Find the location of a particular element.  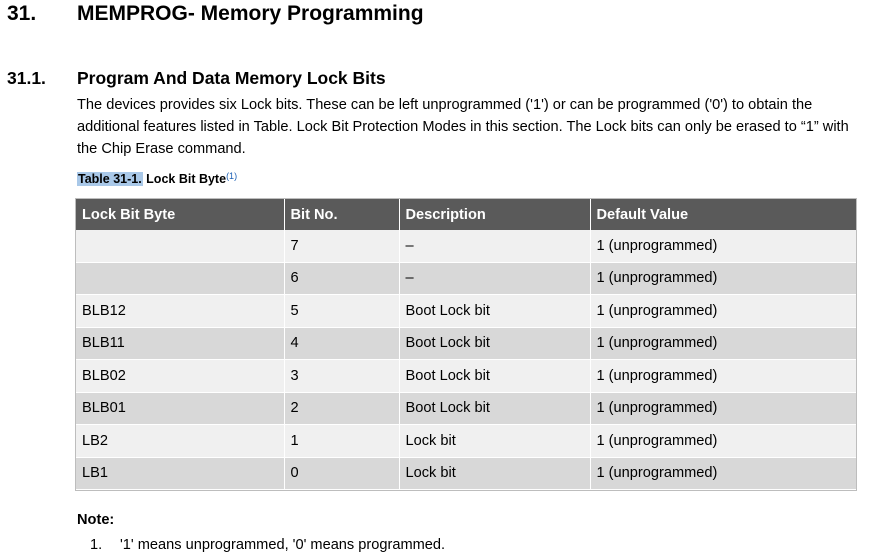

table-row: BLB01 2 Boot Lock bit 1 (unprogrammed) is located at coordinates (466, 408).